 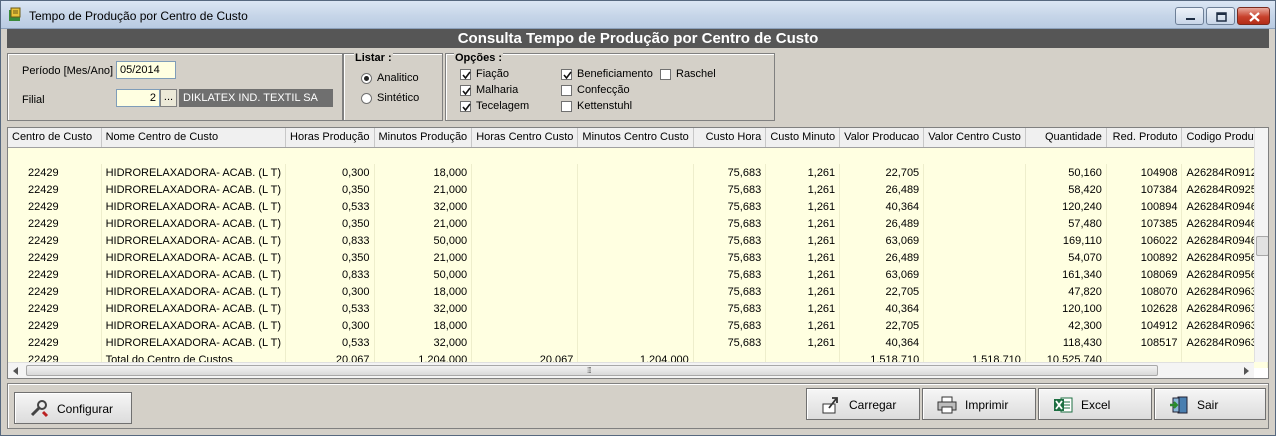 What do you see at coordinates (194, 138) in the screenshot?
I see `col-header-nome-centro: Nome Centro de Custo` at bounding box center [194, 138].